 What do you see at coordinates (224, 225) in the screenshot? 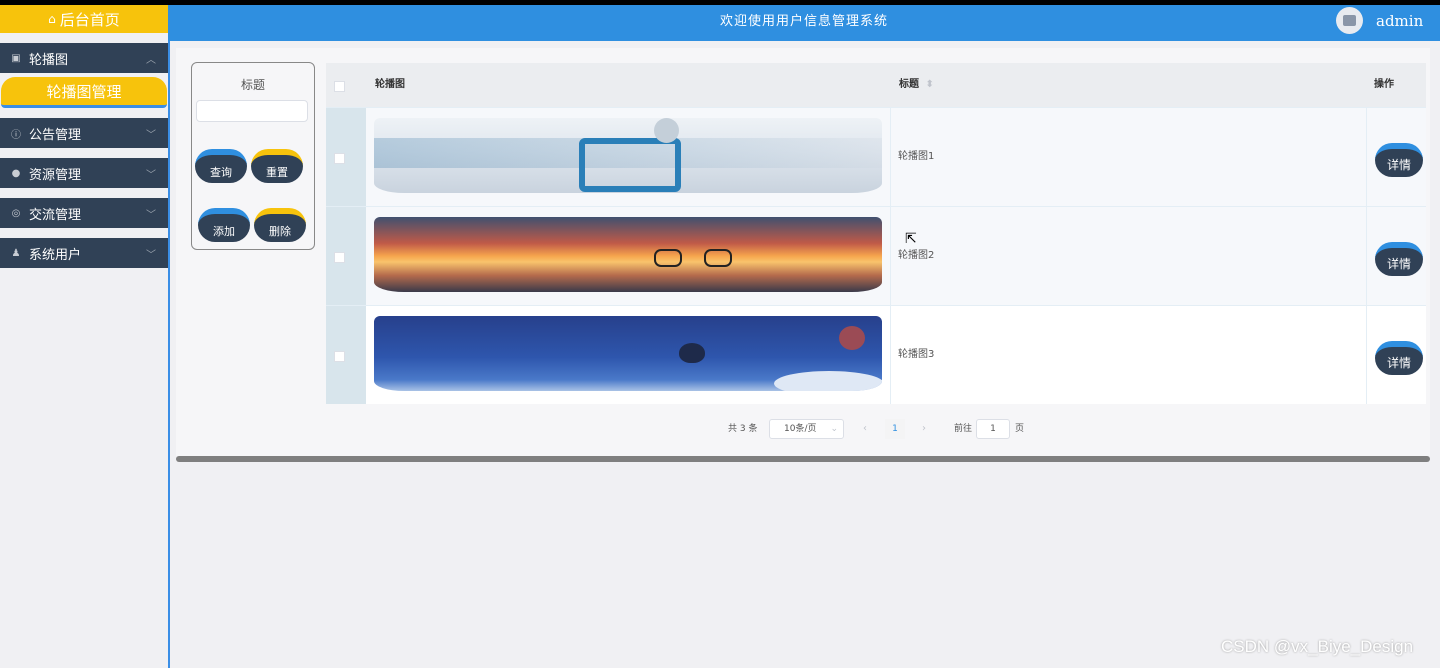
I see `add-button: 添加` at bounding box center [224, 225].